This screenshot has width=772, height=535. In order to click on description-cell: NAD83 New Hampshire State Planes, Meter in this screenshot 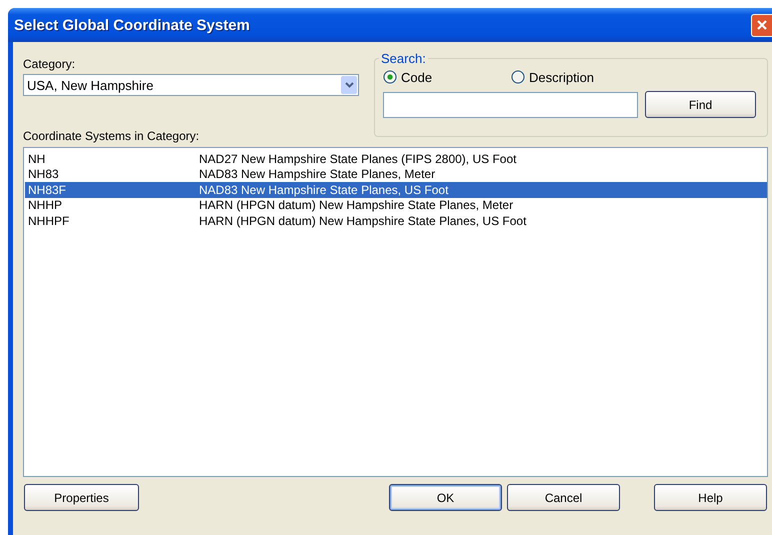, I will do `click(317, 174)`.